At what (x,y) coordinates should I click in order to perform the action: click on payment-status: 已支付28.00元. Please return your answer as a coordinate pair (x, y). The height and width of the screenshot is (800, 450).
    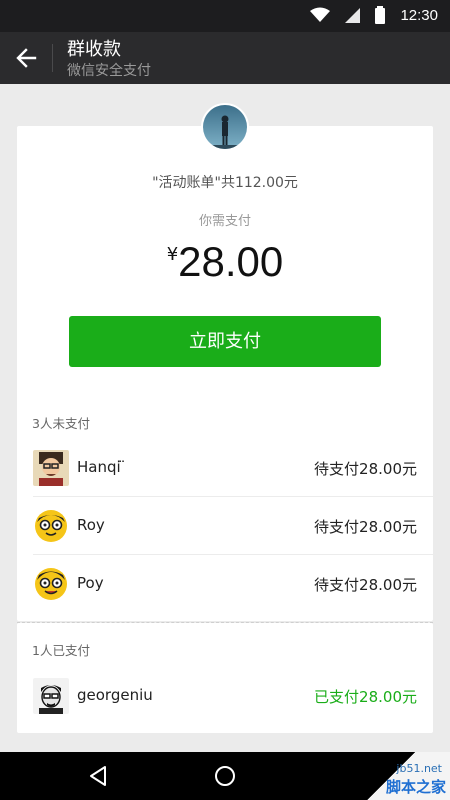
    Looking at the image, I should click on (365, 697).